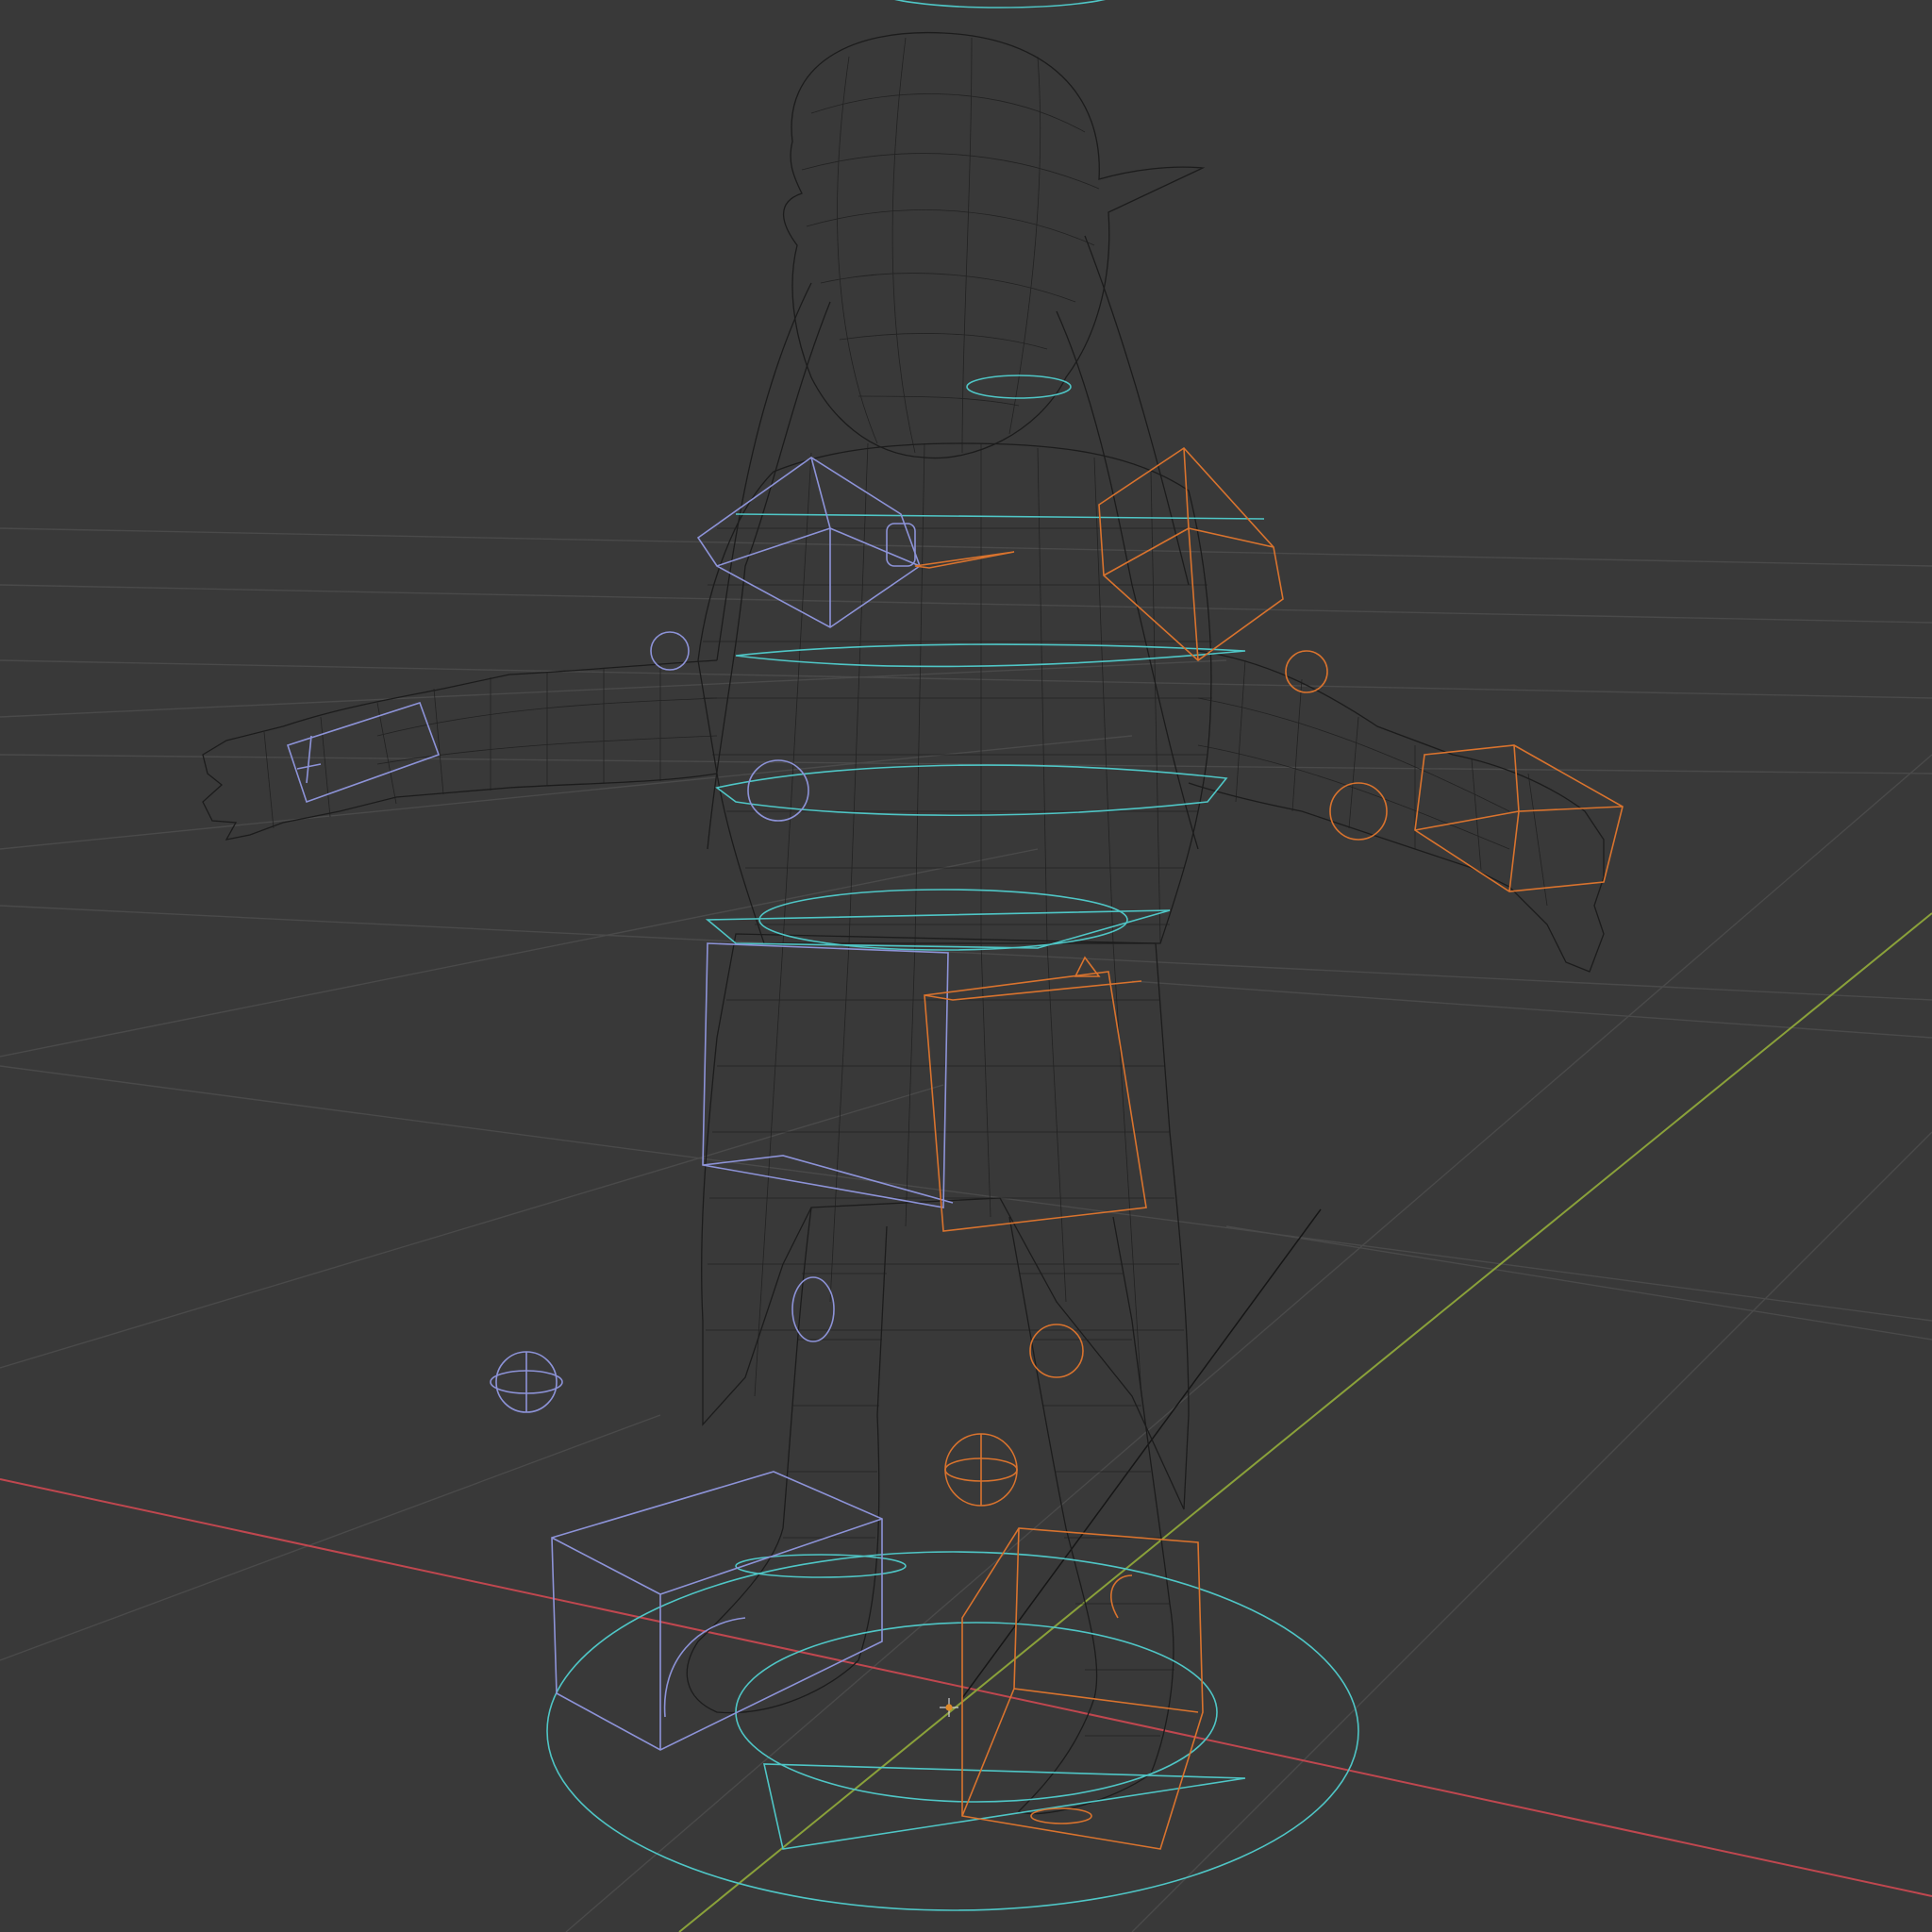  What do you see at coordinates (1519, 818) in the screenshot?
I see `right-hand-box` at bounding box center [1519, 818].